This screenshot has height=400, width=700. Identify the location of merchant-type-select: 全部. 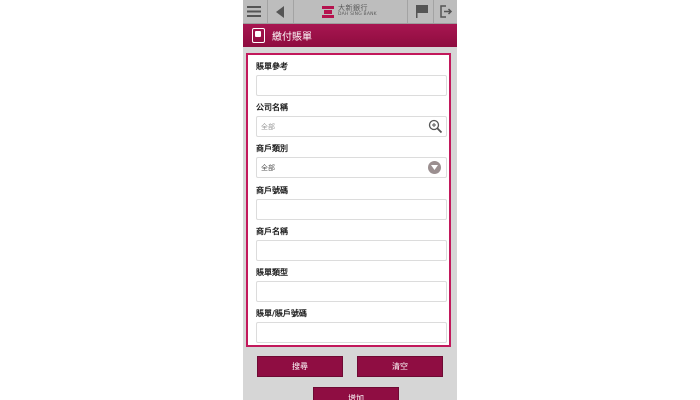
(351, 167).